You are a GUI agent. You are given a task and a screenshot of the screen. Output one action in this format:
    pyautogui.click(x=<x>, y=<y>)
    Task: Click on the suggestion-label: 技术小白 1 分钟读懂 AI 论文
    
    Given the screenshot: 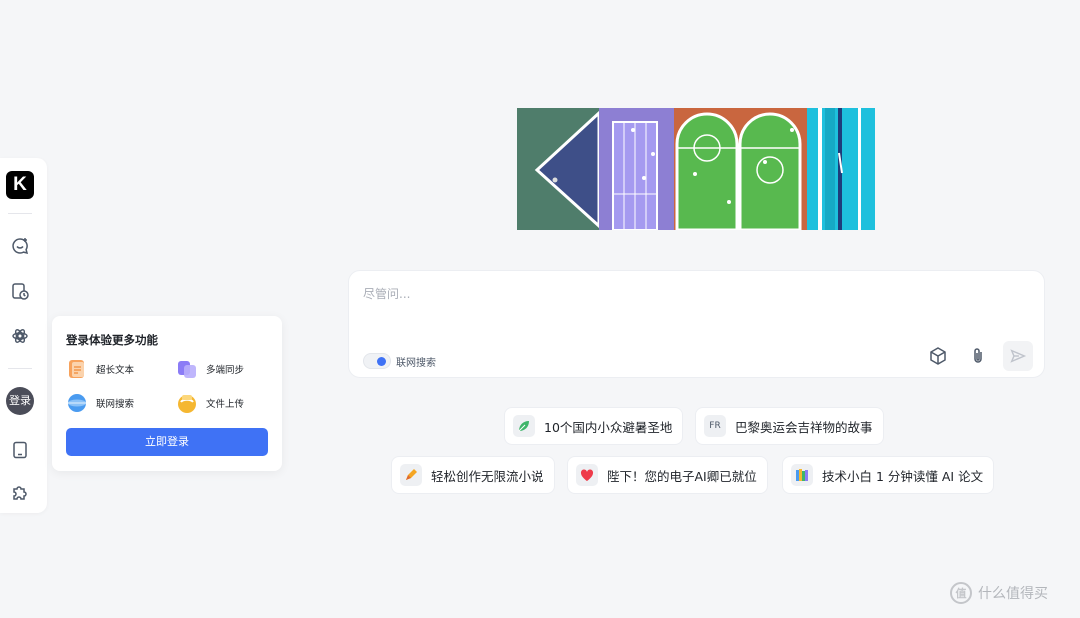 What is the action you would take?
    pyautogui.click(x=903, y=476)
    